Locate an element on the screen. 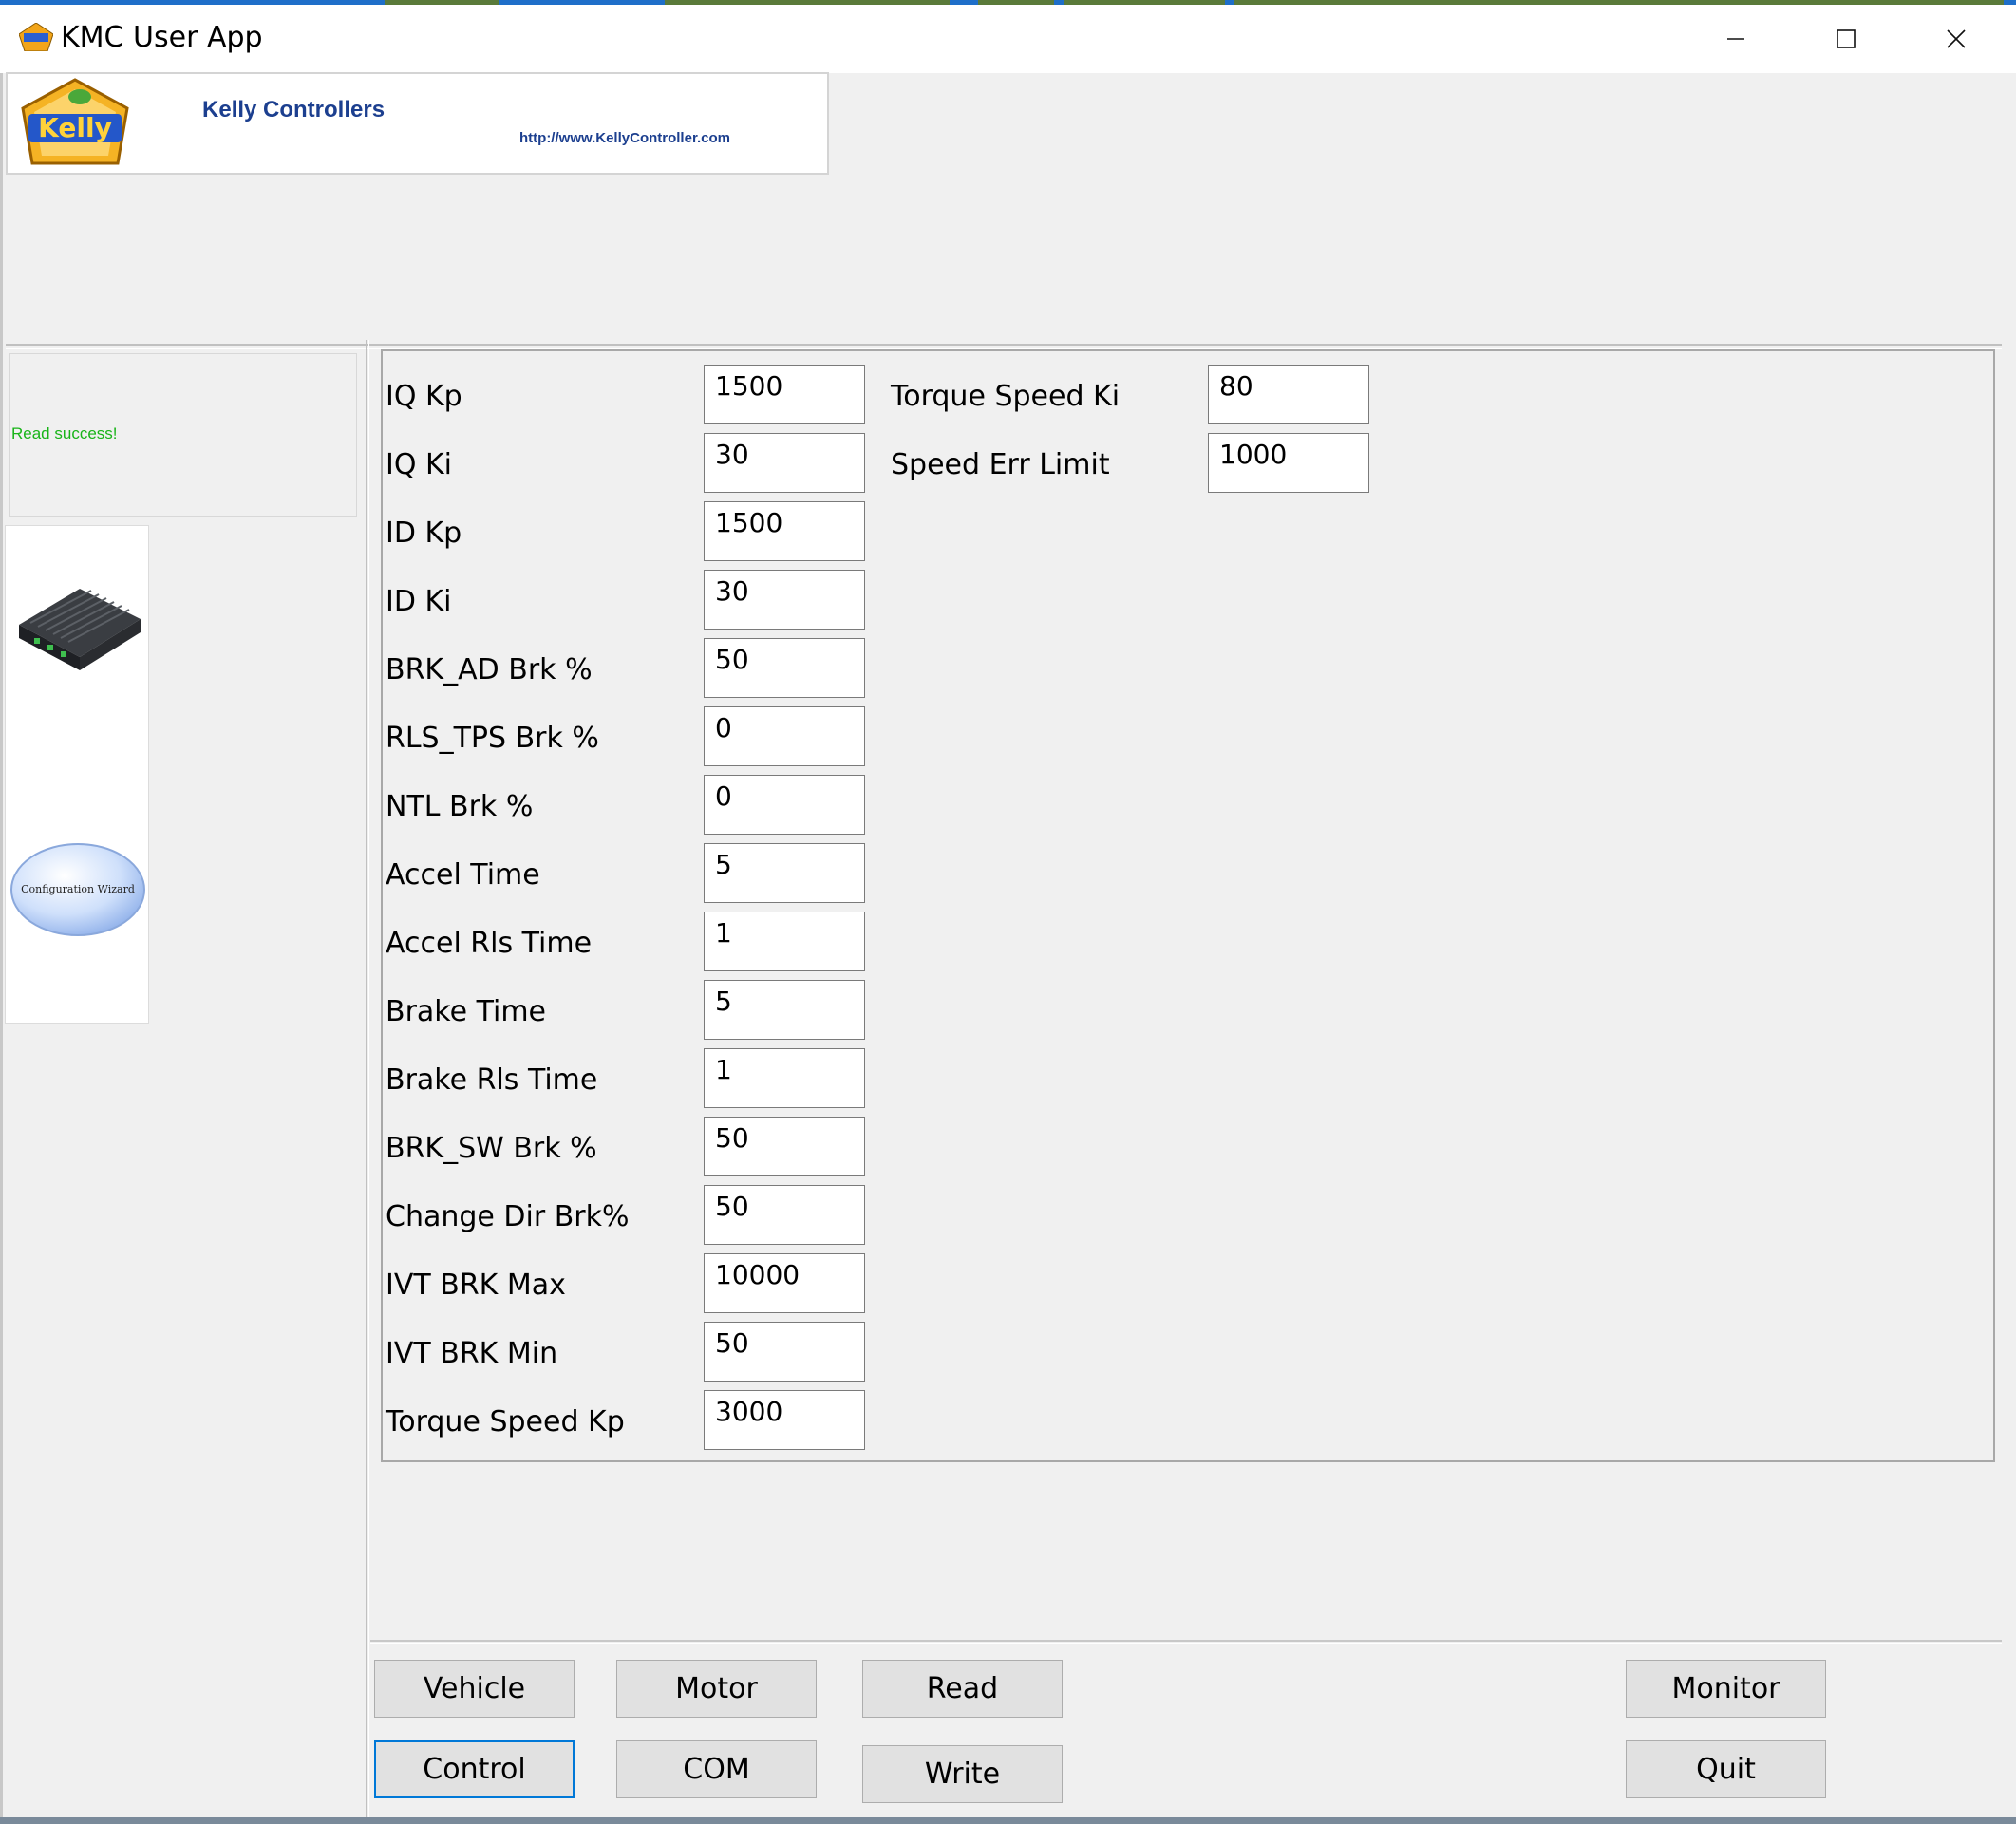 This screenshot has width=2016, height=1824. vehicle-button: Vehicle is located at coordinates (474, 1689).